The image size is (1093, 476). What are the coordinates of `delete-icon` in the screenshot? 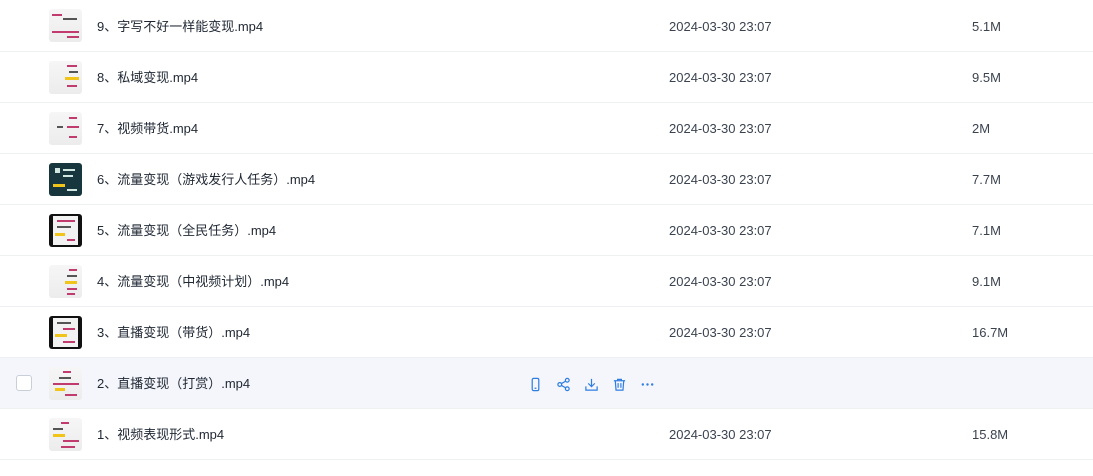 It's located at (619, 384).